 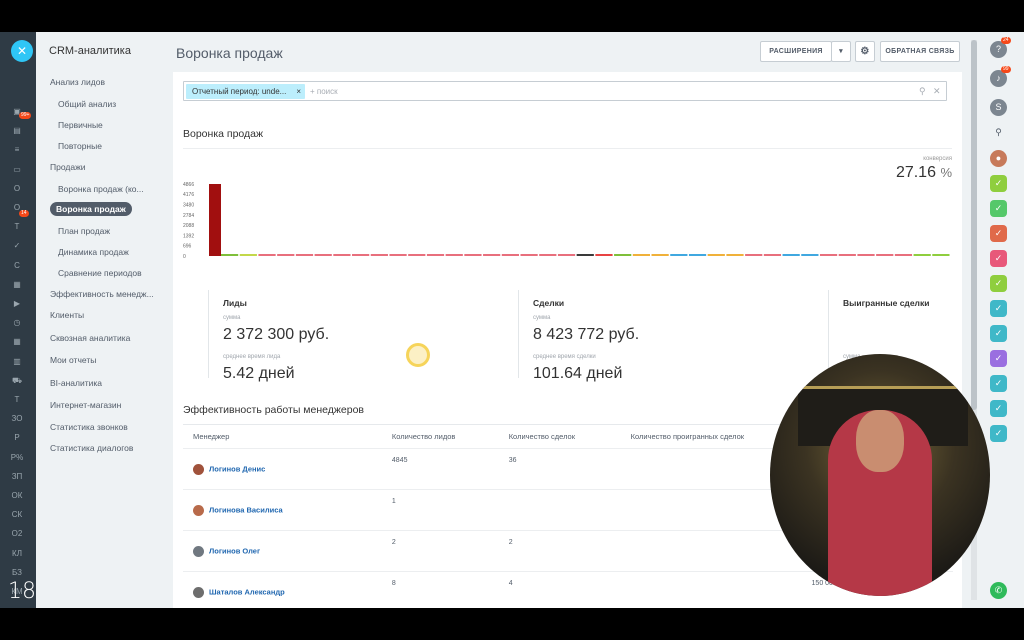 What do you see at coordinates (17, 150) in the screenshot?
I see `stream-icon: ≡` at bounding box center [17, 150].